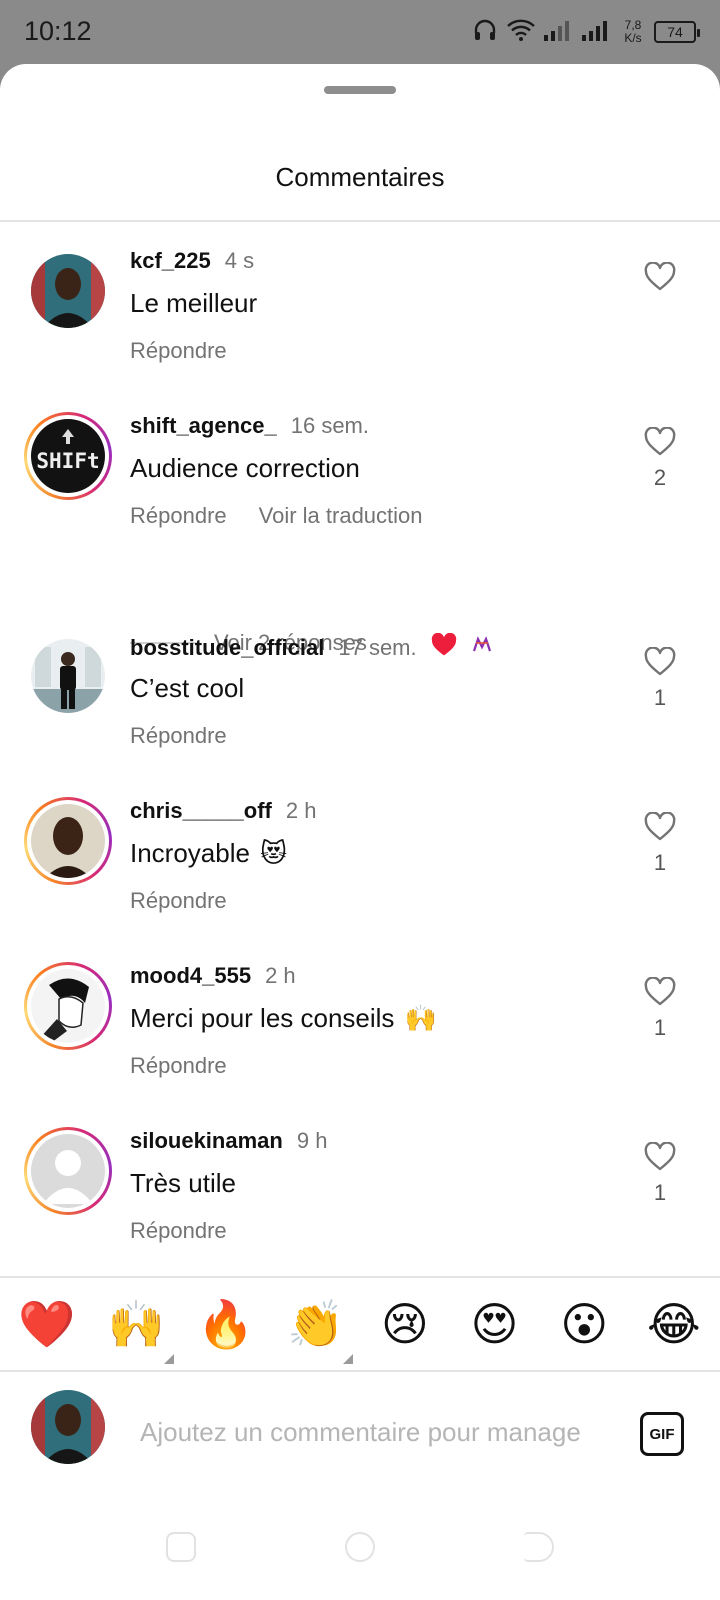 Image resolution: width=720 pixels, height=1600 pixels. Describe the element at coordinates (170, 261) in the screenshot. I see `comment-username: kcf_225` at that location.